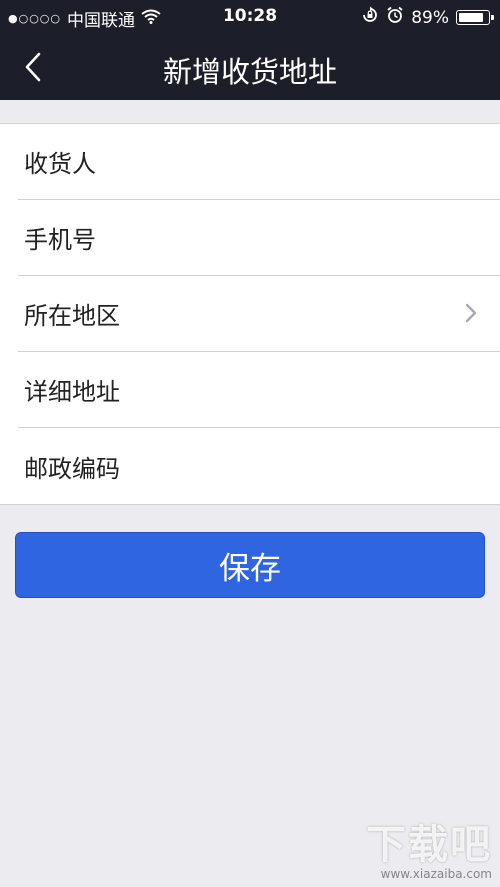 The height and width of the screenshot is (887, 500). What do you see at coordinates (72, 392) in the screenshot?
I see `detailed-address-label: 详细地址` at bounding box center [72, 392].